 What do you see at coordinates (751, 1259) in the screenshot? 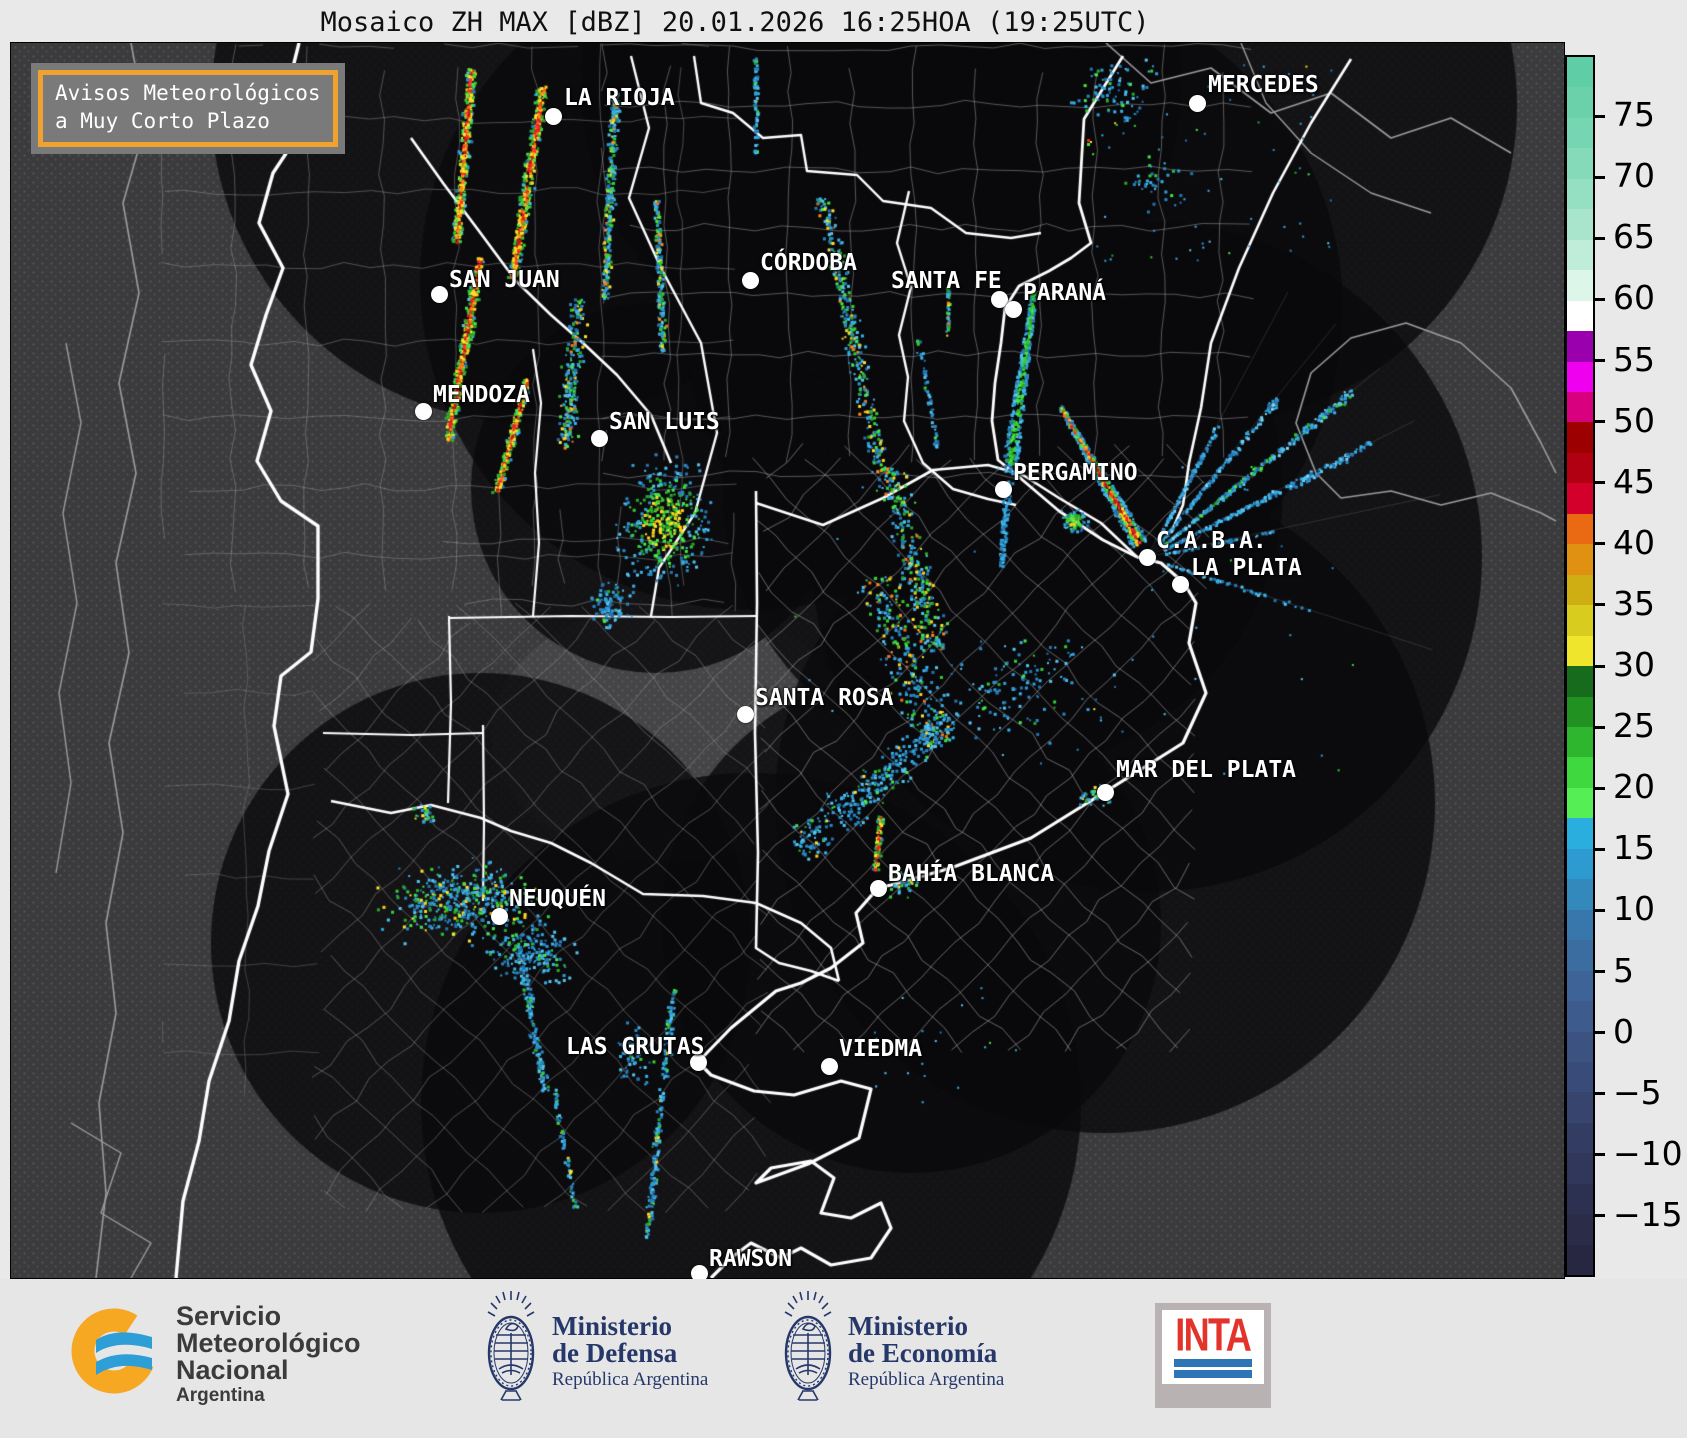
I see `city-label: RAWSON` at bounding box center [751, 1259].